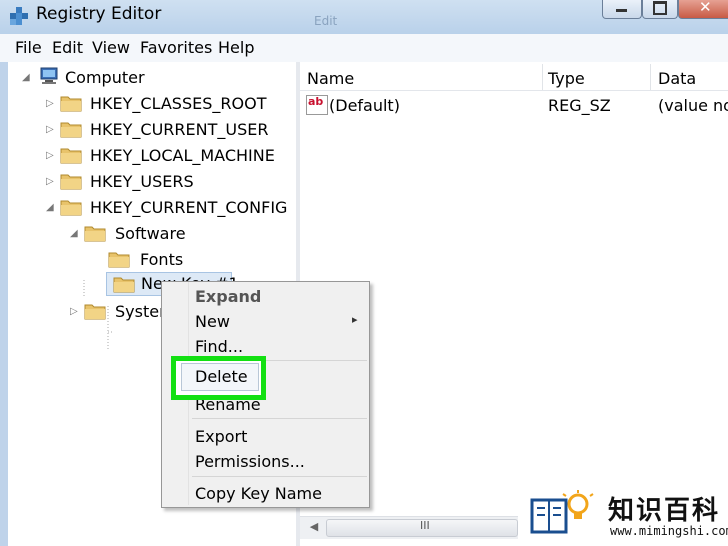 This screenshot has height=546, width=728. I want to click on ctx-item-export: Export, so click(221, 436).